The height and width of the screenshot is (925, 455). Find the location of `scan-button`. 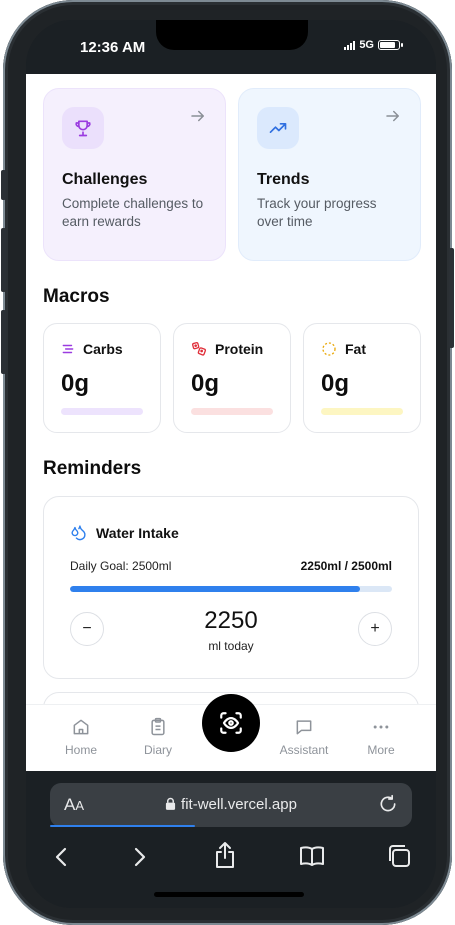

scan-button is located at coordinates (231, 723).